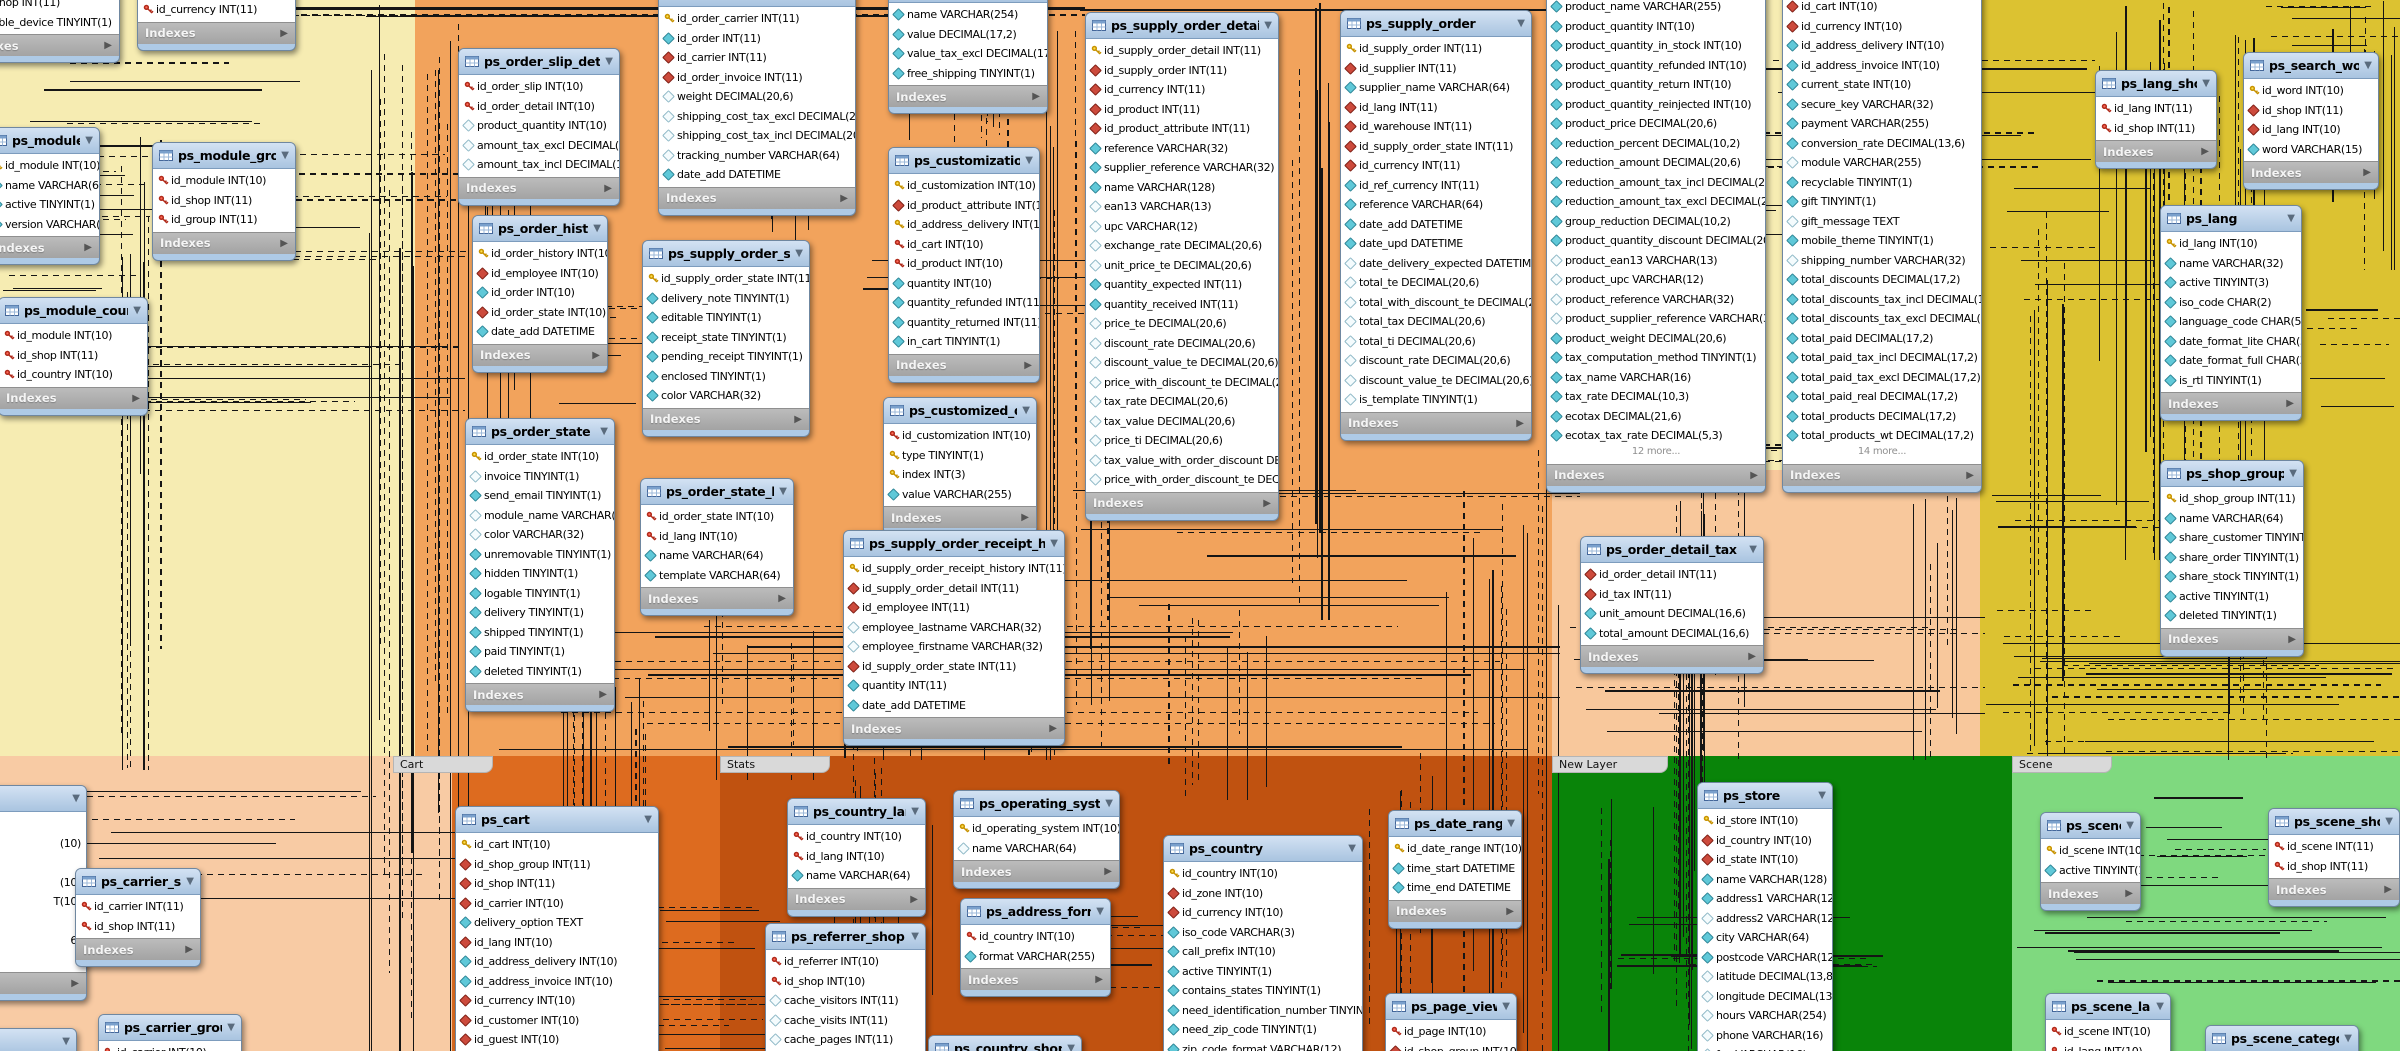 This screenshot has width=2400, height=1051. Describe the element at coordinates (216, 10) in the screenshot. I see `column-row: id_currency INT(11)` at that location.